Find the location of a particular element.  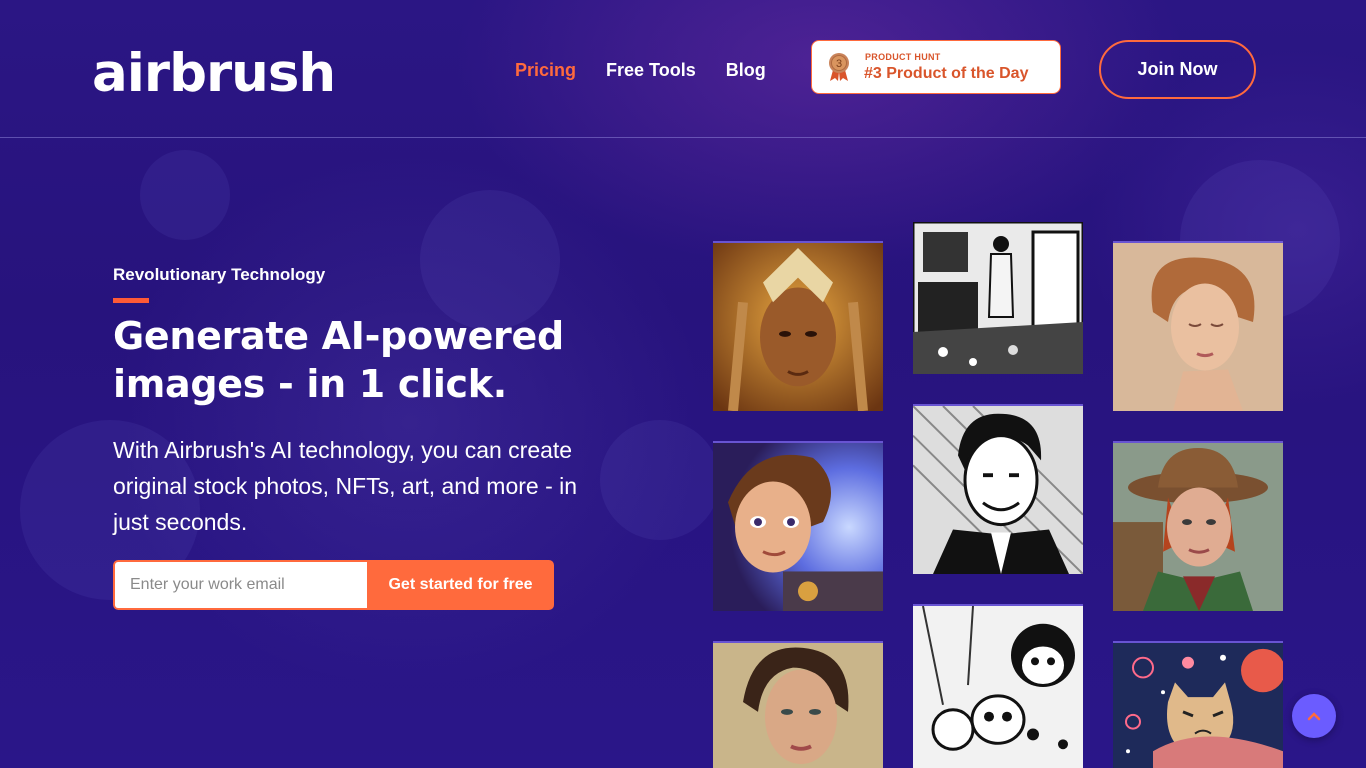

cartoon-heroine-image is located at coordinates (798, 526).